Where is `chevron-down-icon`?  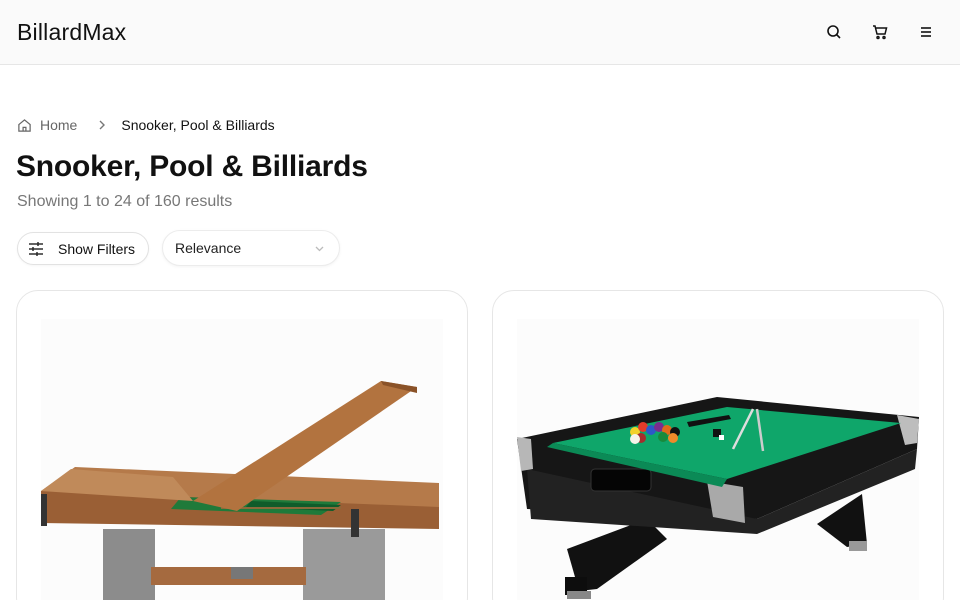
chevron-down-icon is located at coordinates (319, 248).